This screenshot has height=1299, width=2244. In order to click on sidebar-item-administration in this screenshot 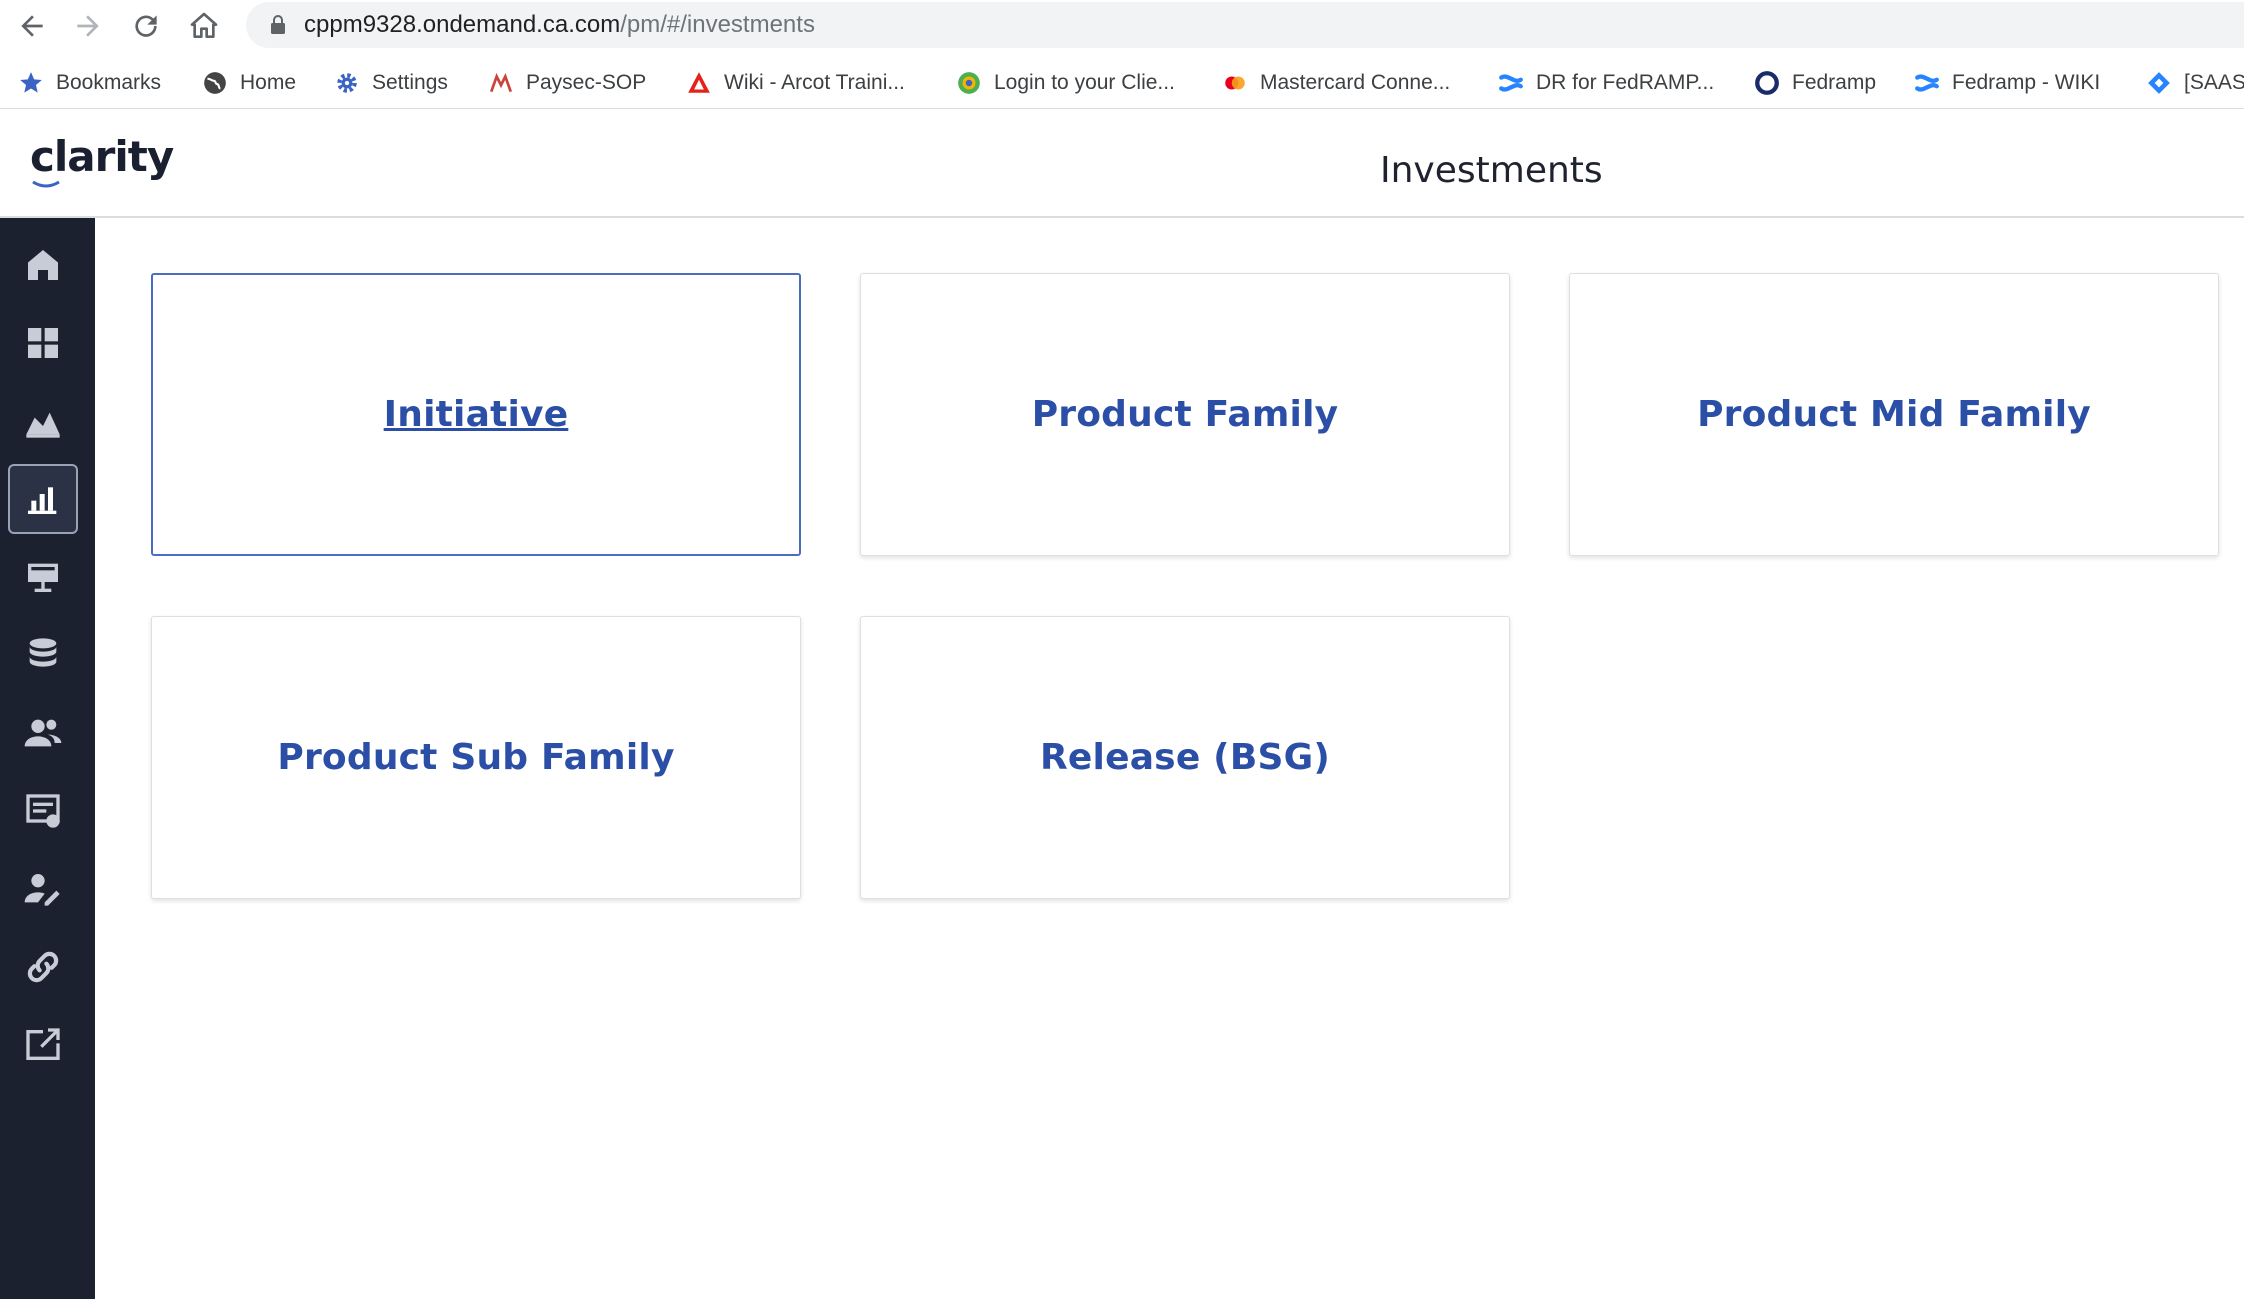, I will do `click(43, 889)`.